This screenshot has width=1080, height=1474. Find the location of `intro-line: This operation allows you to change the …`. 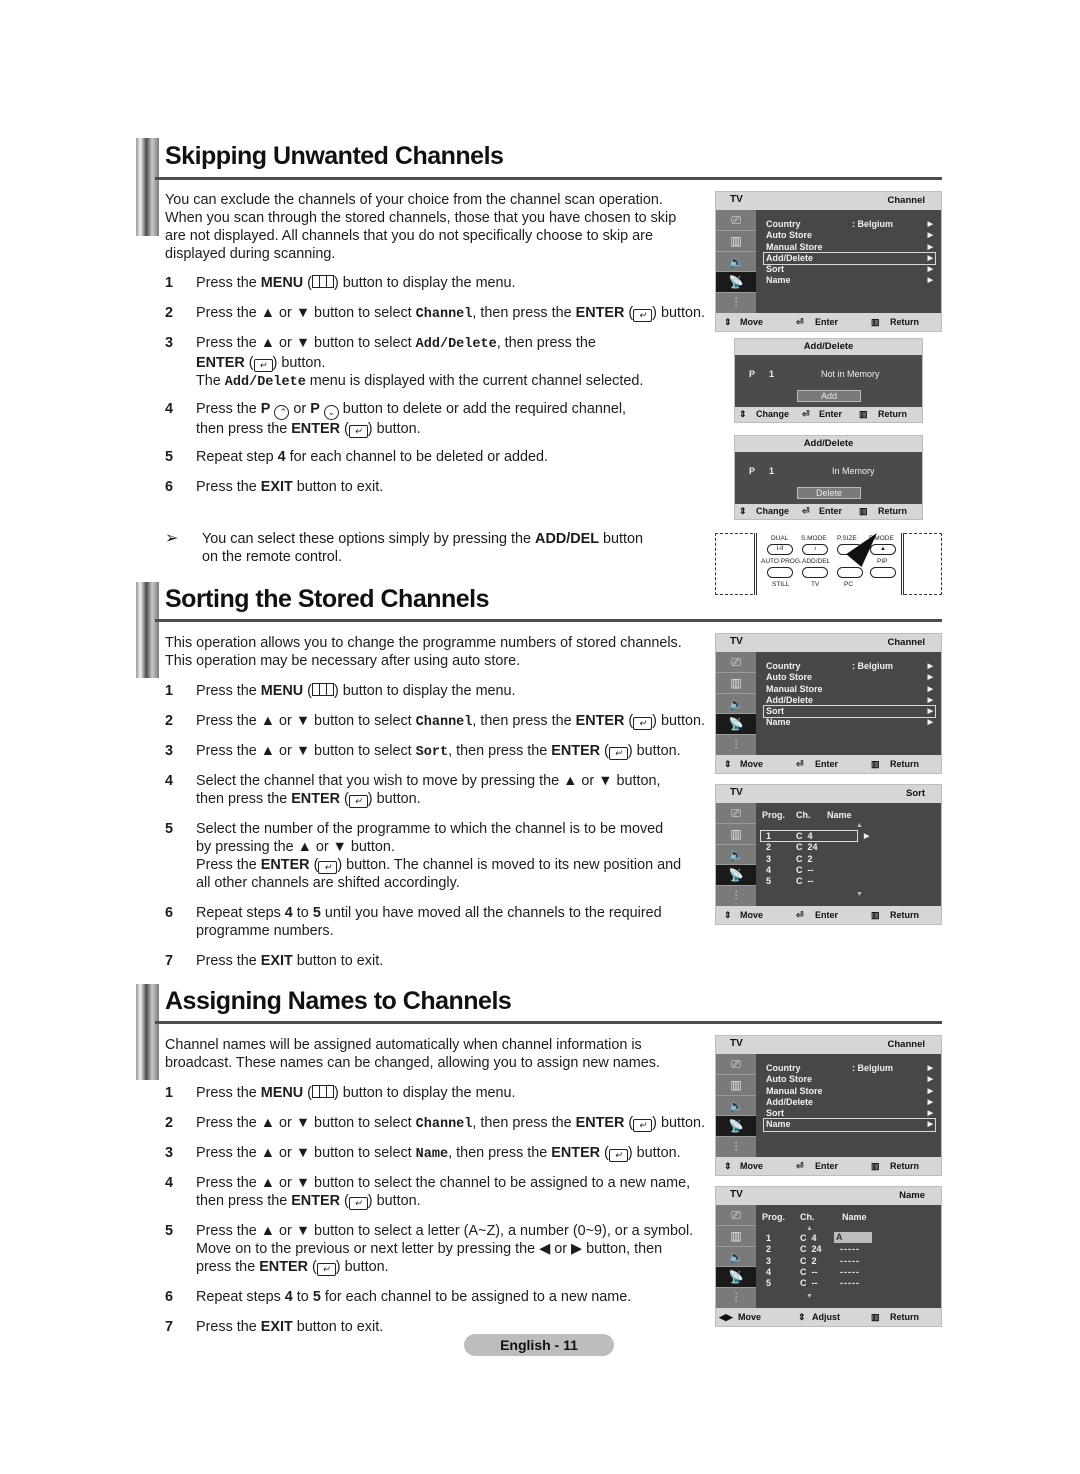

intro-line: This operation allows you to change the … is located at coordinates (423, 643).